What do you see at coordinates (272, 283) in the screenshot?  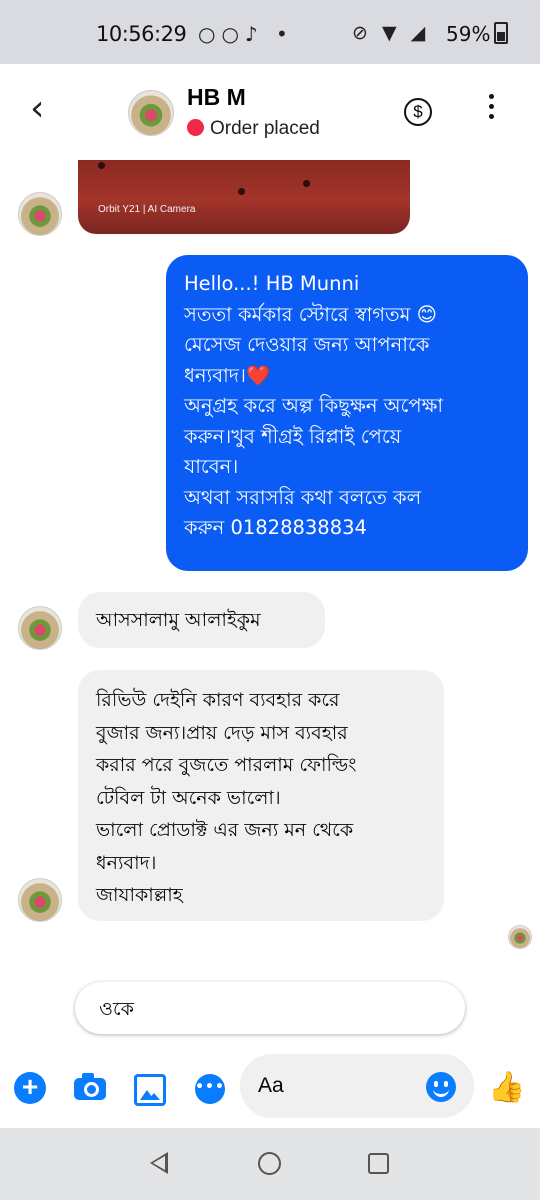 I see `message-line: Hello...! HB Munni` at bounding box center [272, 283].